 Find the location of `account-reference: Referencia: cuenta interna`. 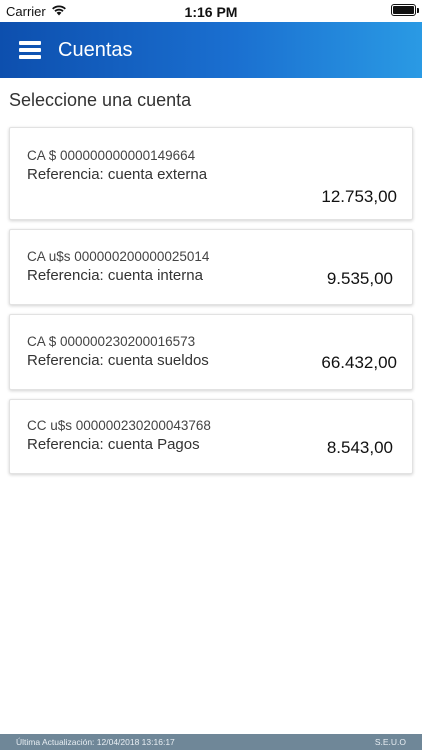

account-reference: Referencia: cuenta interna is located at coordinates (115, 275).